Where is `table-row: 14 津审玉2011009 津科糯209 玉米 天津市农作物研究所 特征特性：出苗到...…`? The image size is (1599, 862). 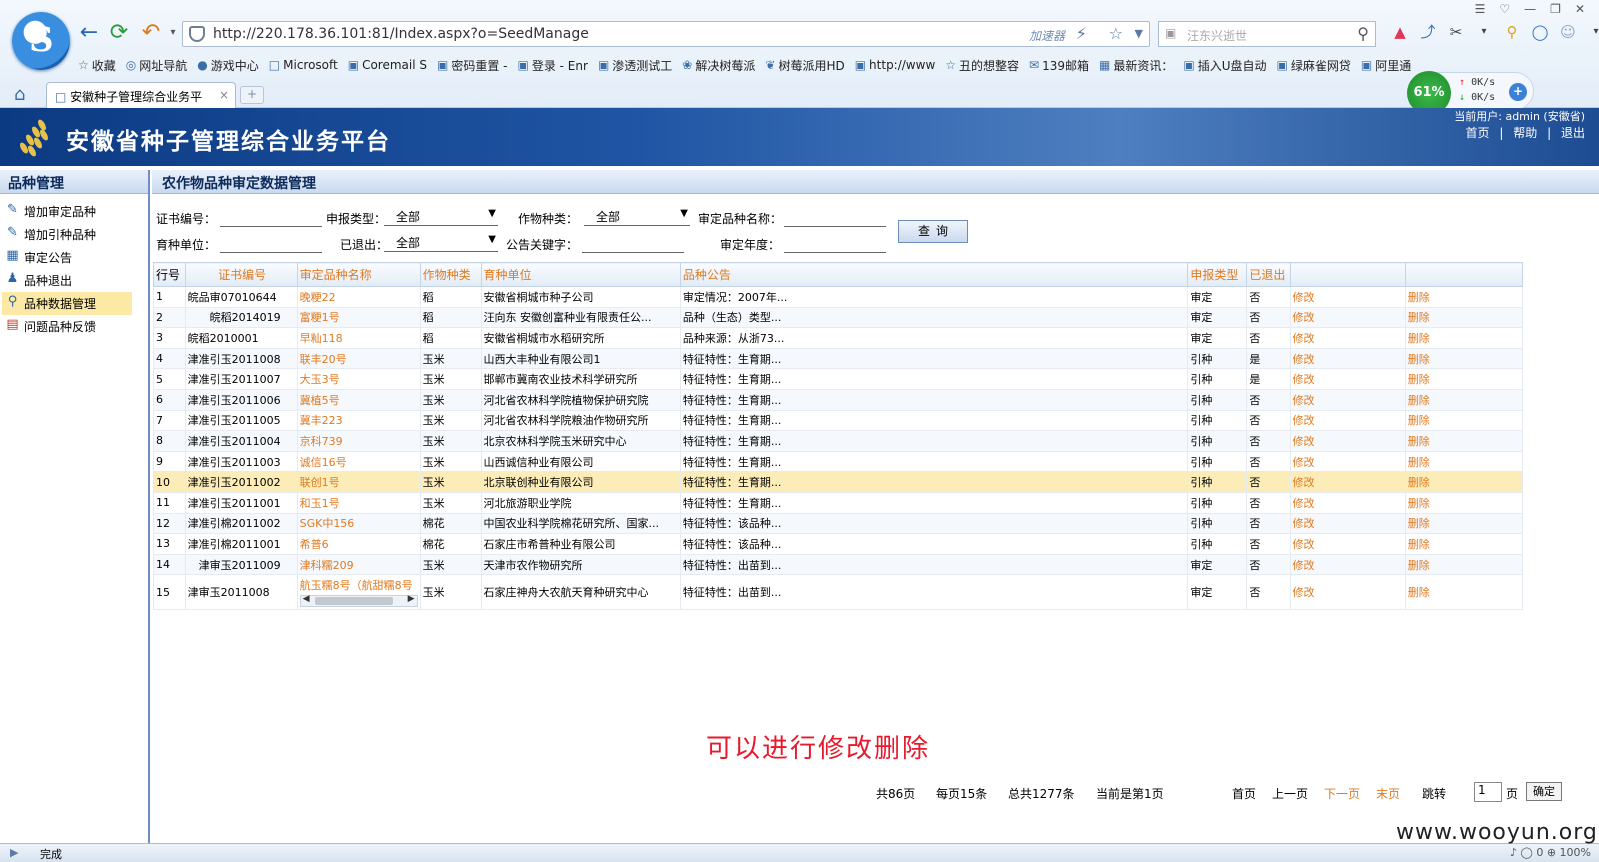 table-row: 14 津审玉2011009 津科糯209 玉米 天津市农作物研究所 特征特性：出苗到...… is located at coordinates (838, 564).